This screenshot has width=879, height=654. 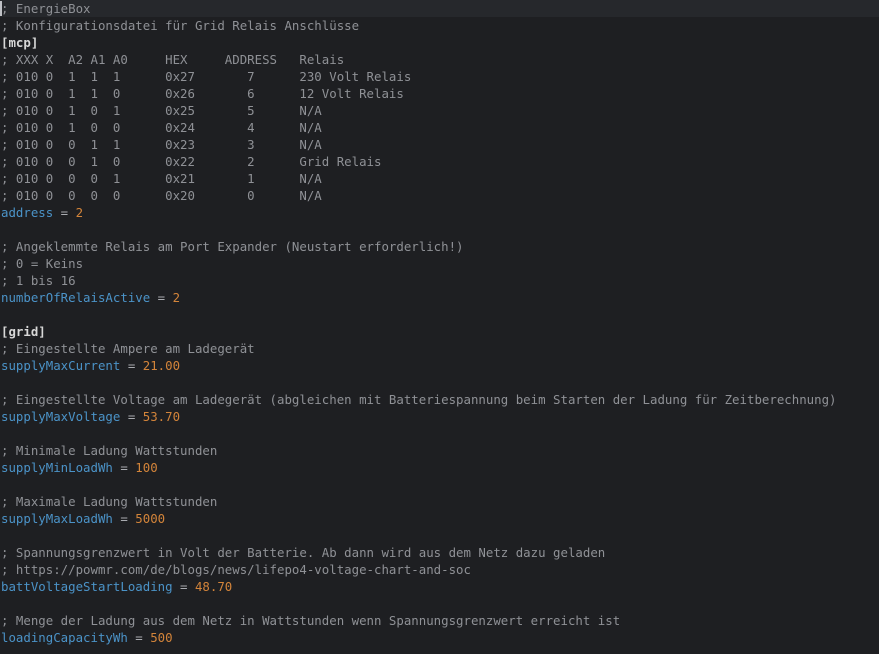 I want to click on comment-text: ; Eingestellte Ampere am Ladegerät, so click(x=128, y=348).